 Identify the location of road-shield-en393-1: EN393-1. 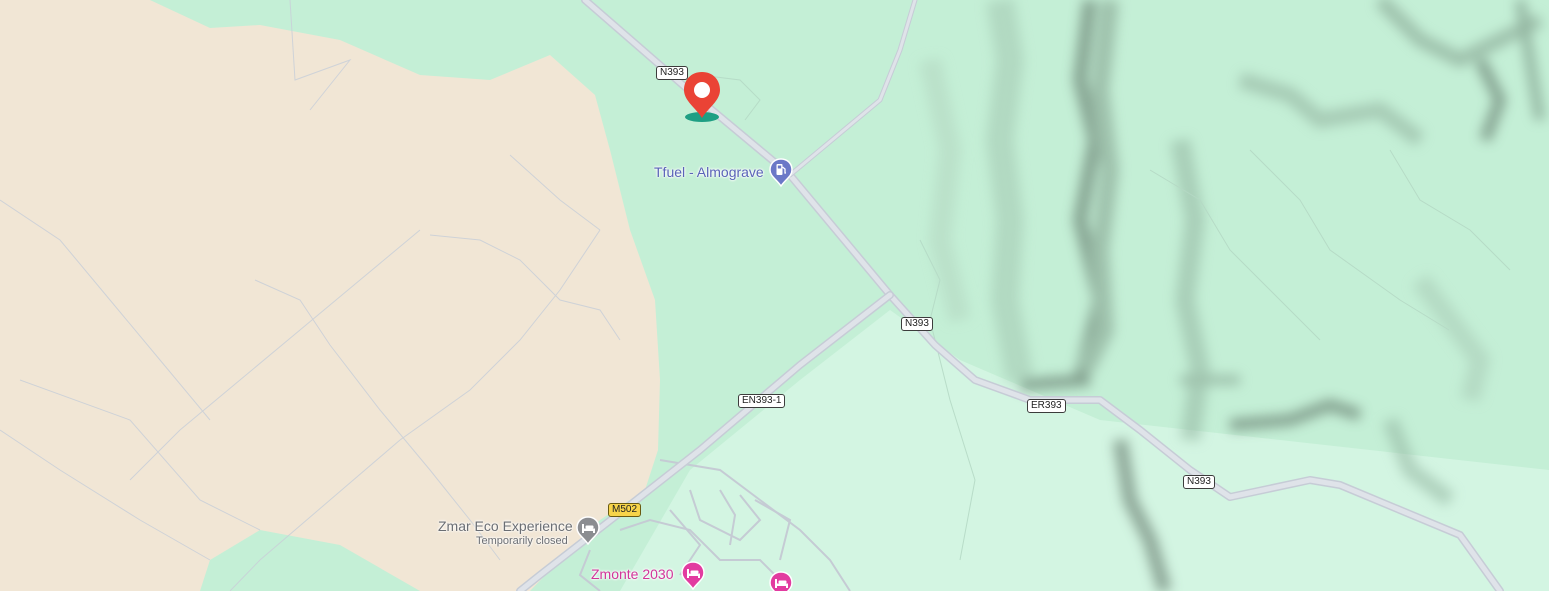
(762, 401).